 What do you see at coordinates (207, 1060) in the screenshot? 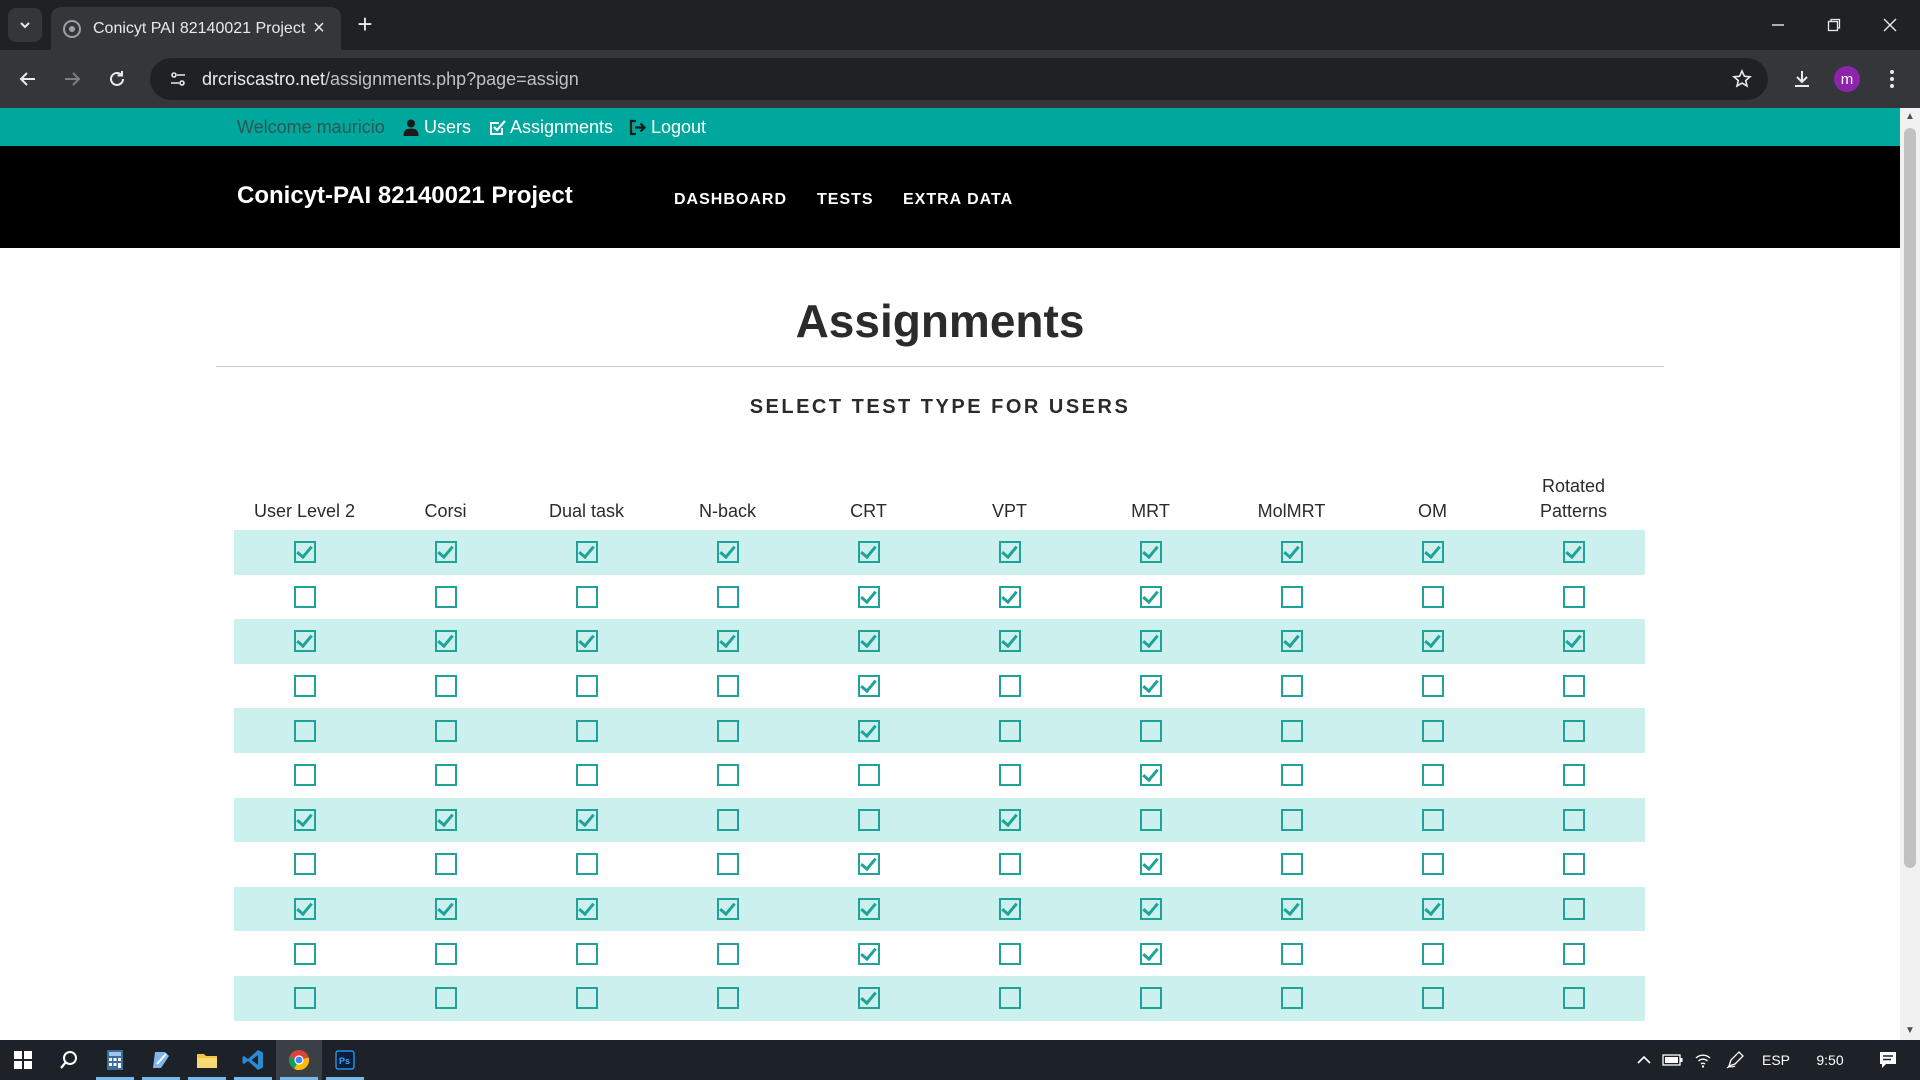
I see `taskbar-file-explorer` at bounding box center [207, 1060].